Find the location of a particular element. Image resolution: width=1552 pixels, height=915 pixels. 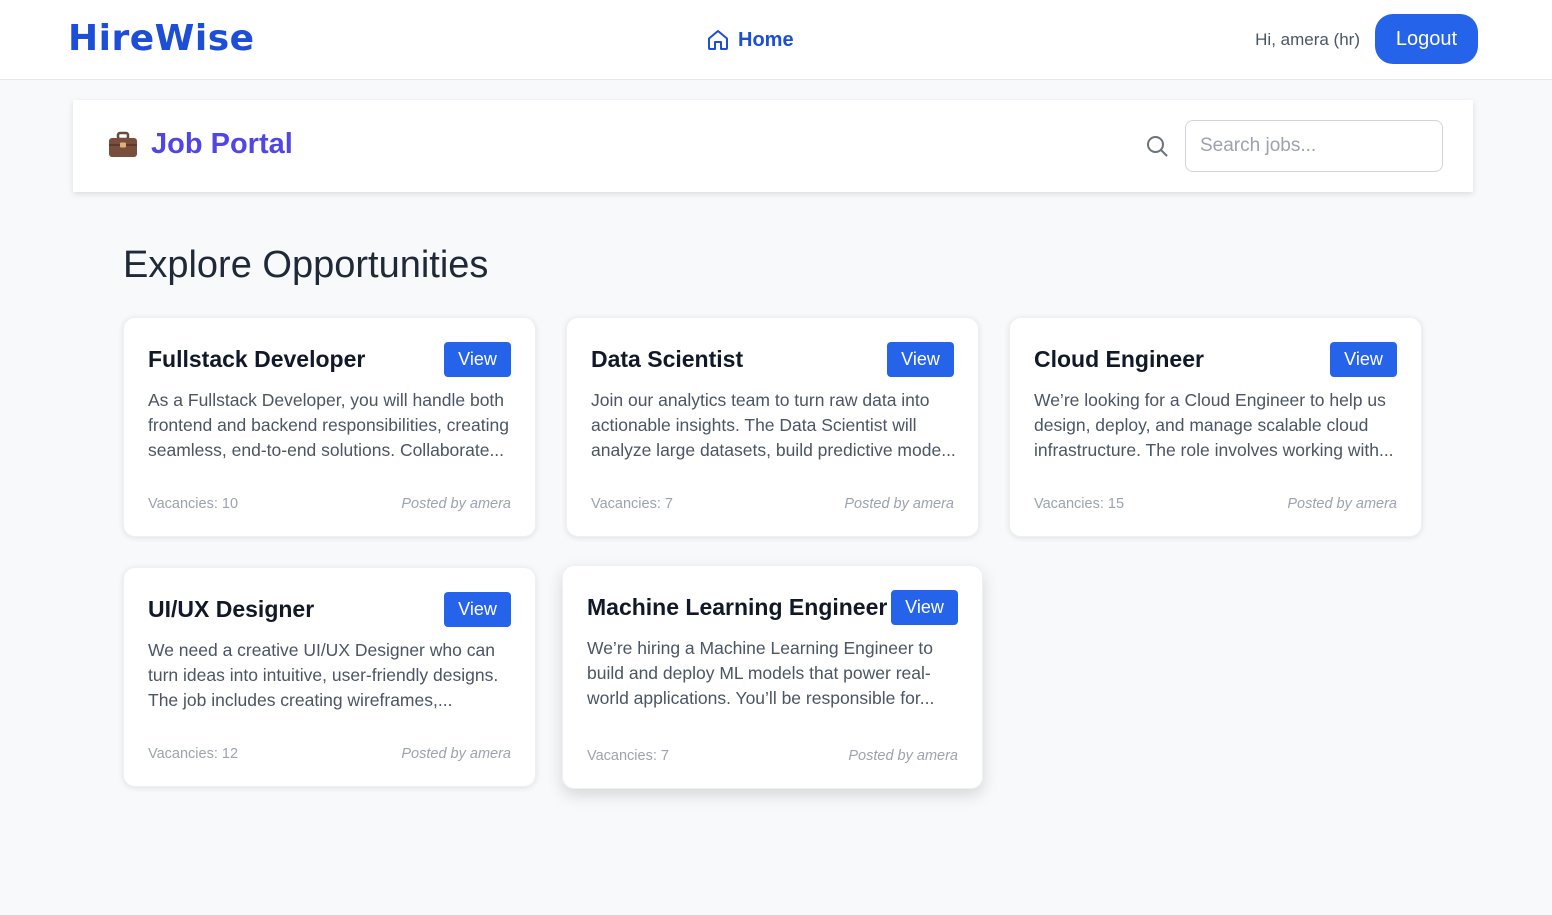

brand-logo: HireWise is located at coordinates (161, 38).